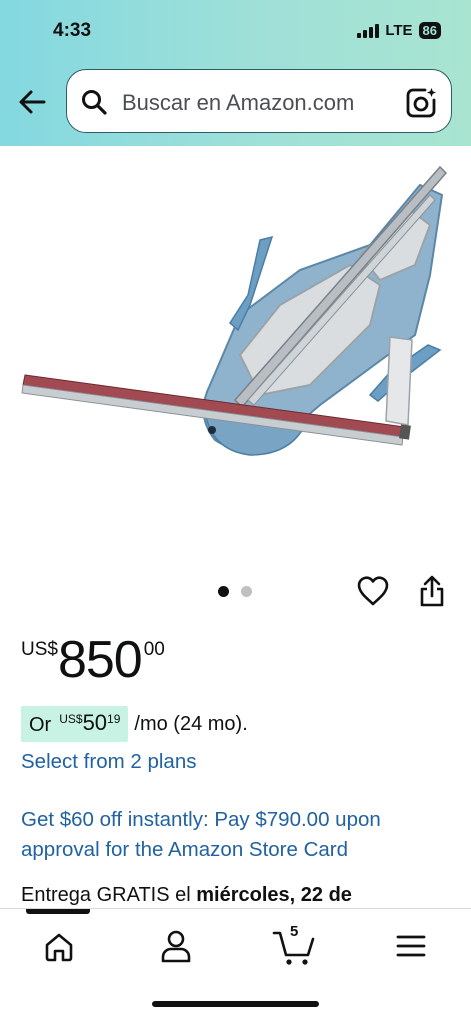 The image size is (471, 1020). What do you see at coordinates (114, 719) in the screenshot?
I see `finance-fraction: 19` at bounding box center [114, 719].